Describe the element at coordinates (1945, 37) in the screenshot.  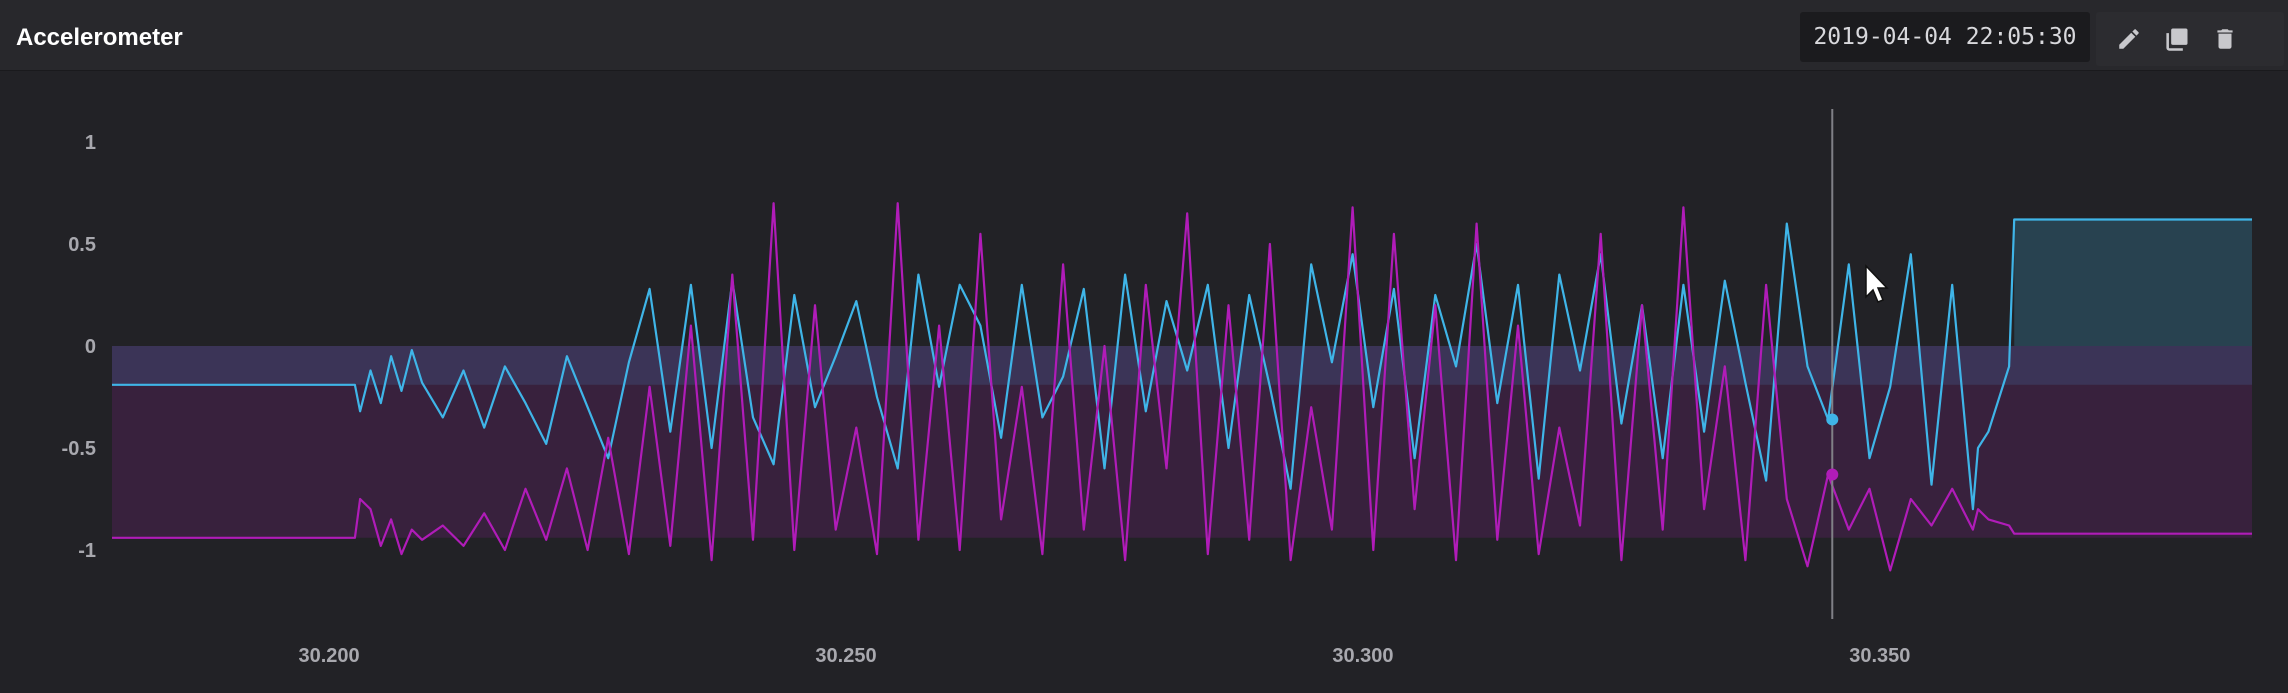
I see `timestamp-display: 2019-04-04 22:05:30` at that location.